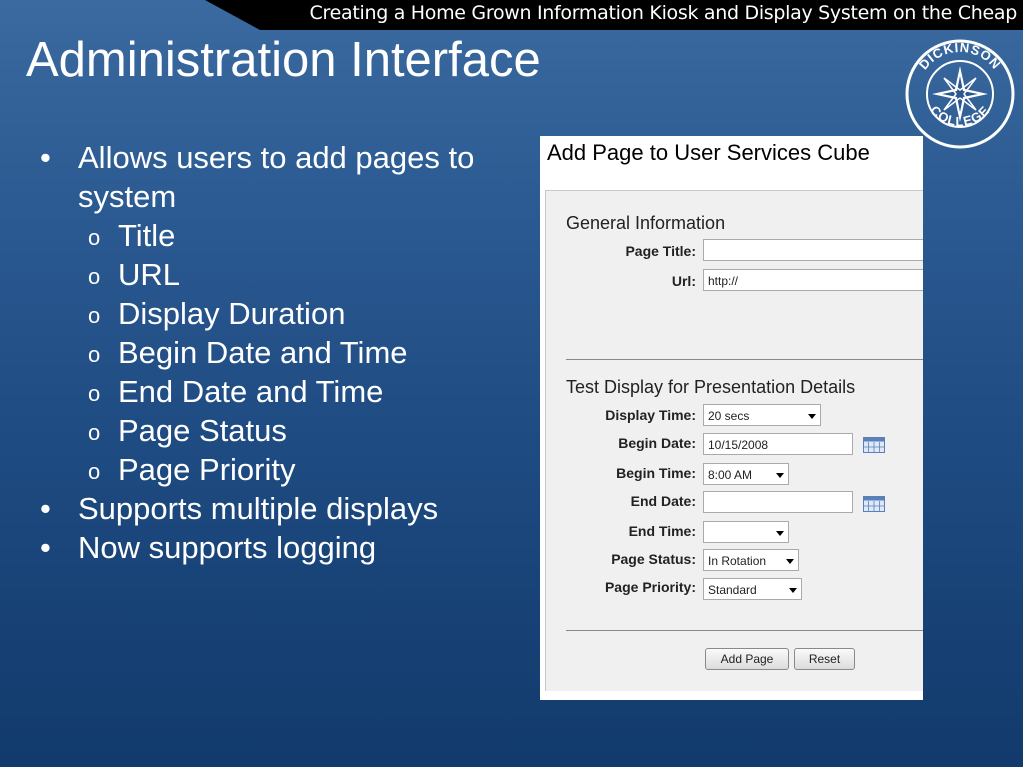  Describe the element at coordinates (737, 561) in the screenshot. I see `page-status-value: In Rotation` at that location.